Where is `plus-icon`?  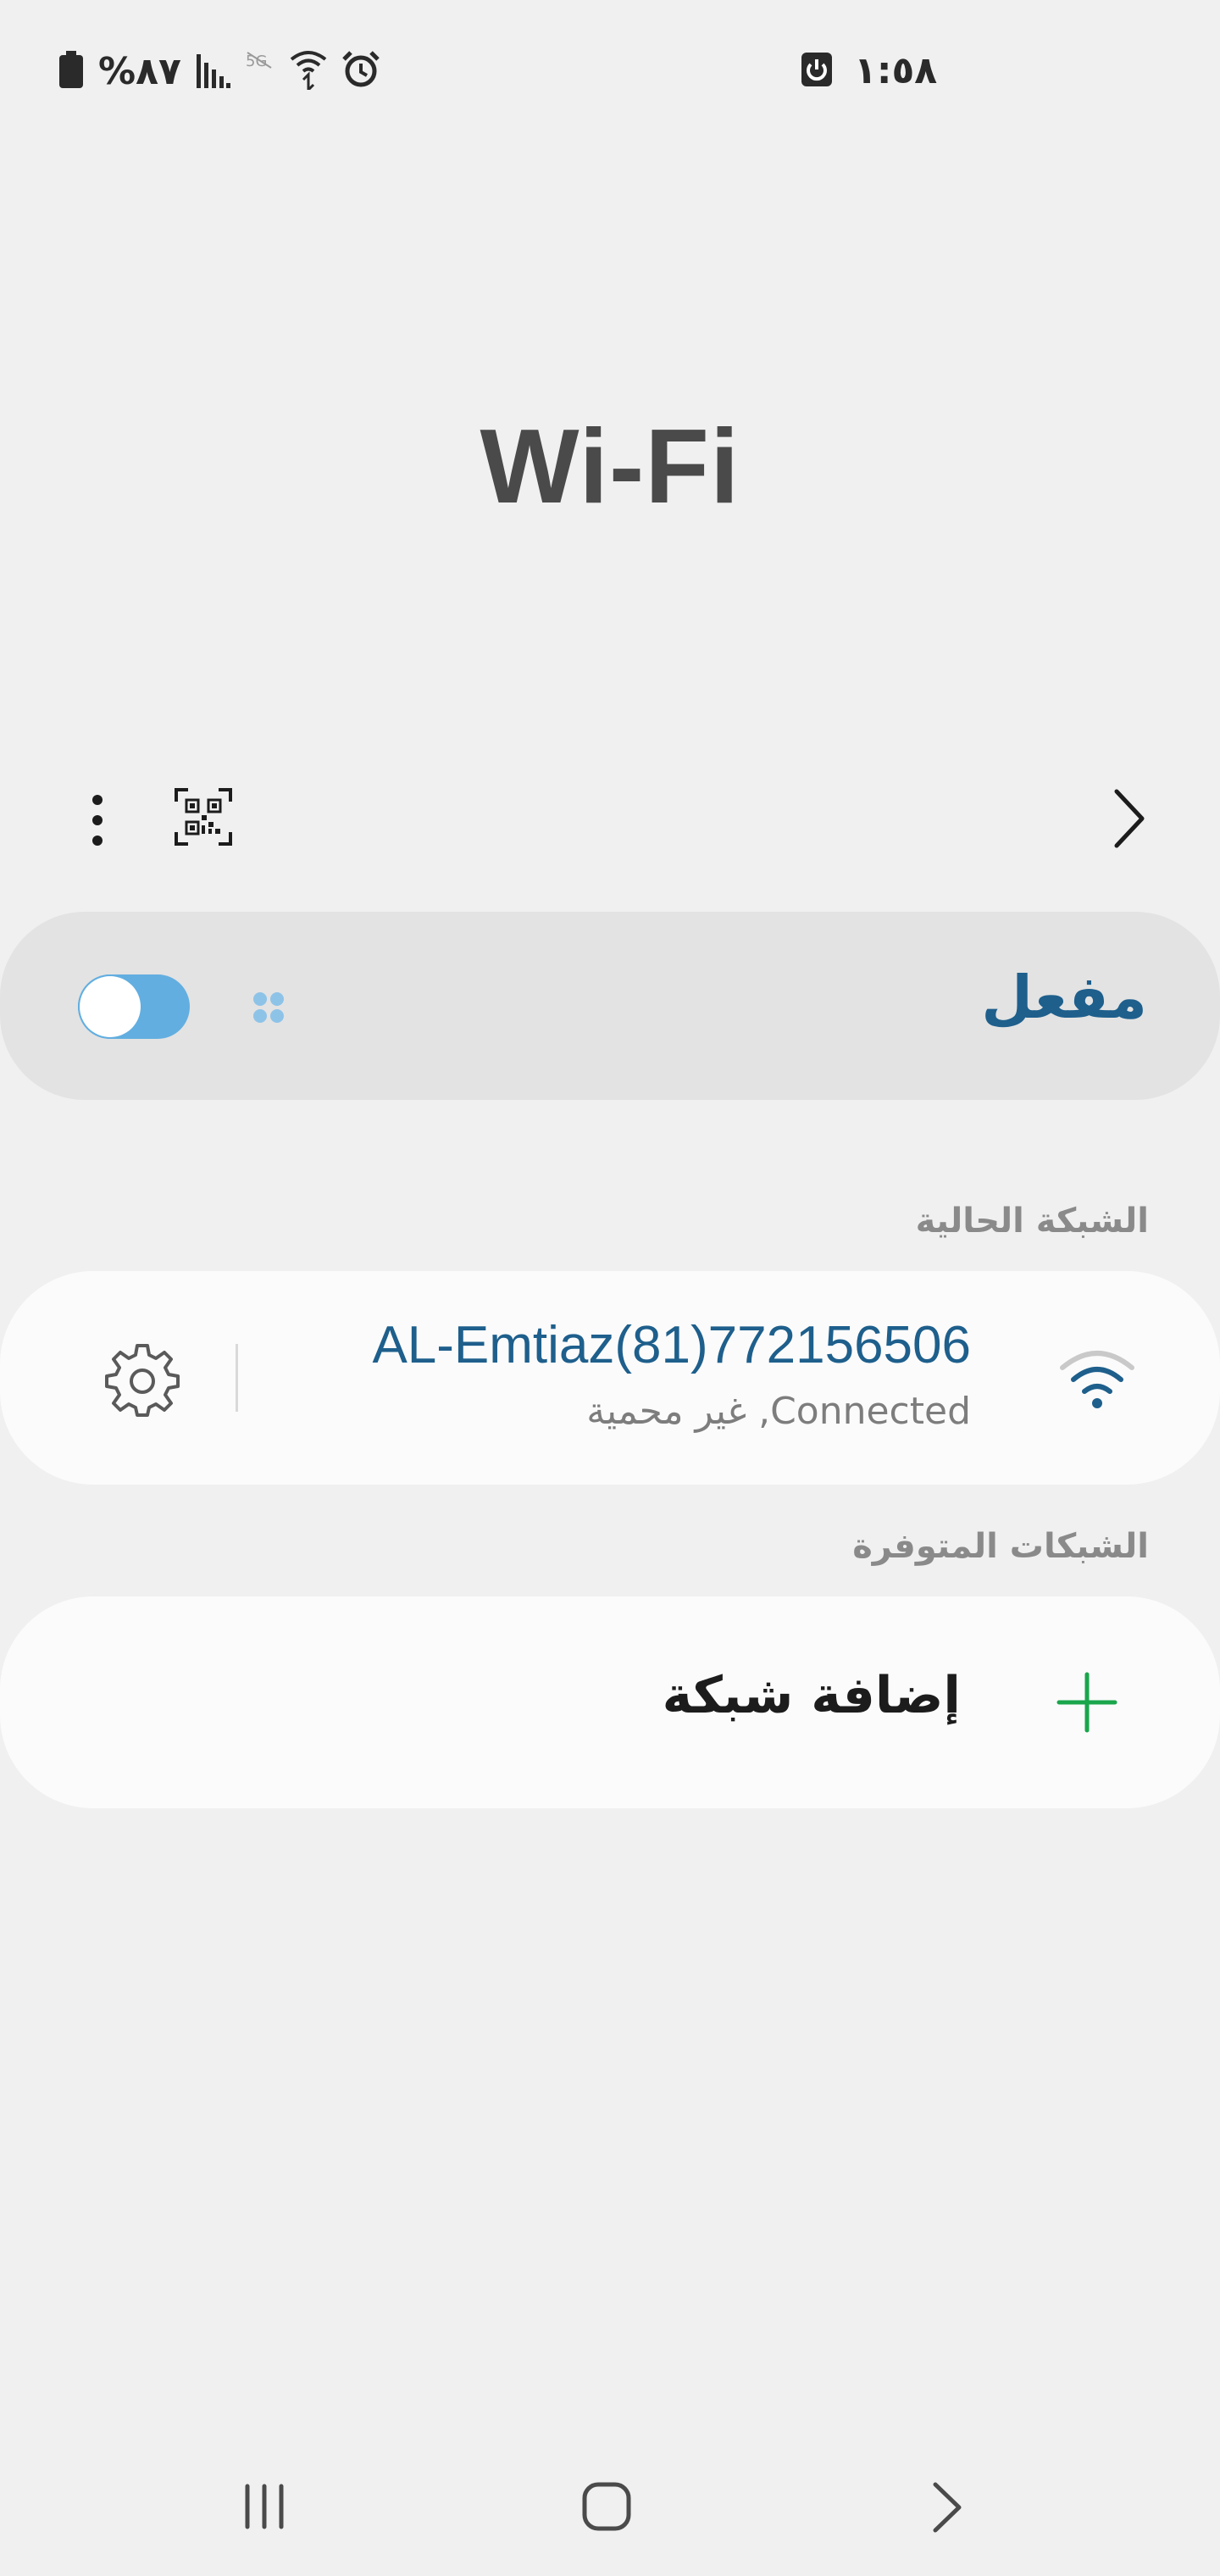
plus-icon is located at coordinates (1086, 1702).